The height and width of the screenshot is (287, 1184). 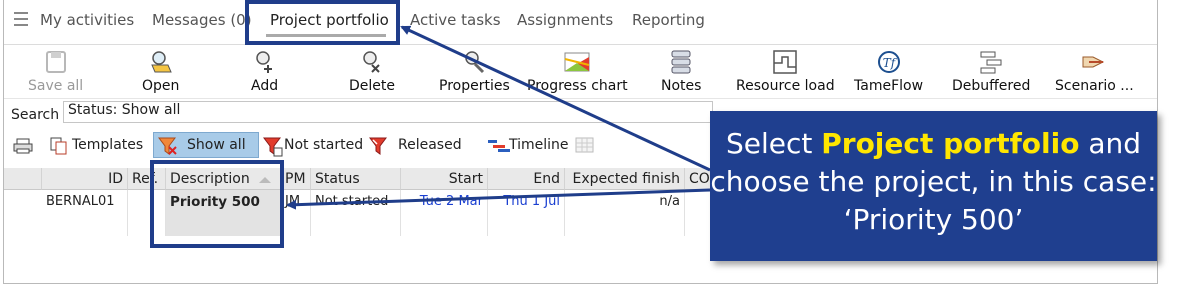 What do you see at coordinates (950, 143) in the screenshot?
I see `callout-highlight: Project portfolio` at bounding box center [950, 143].